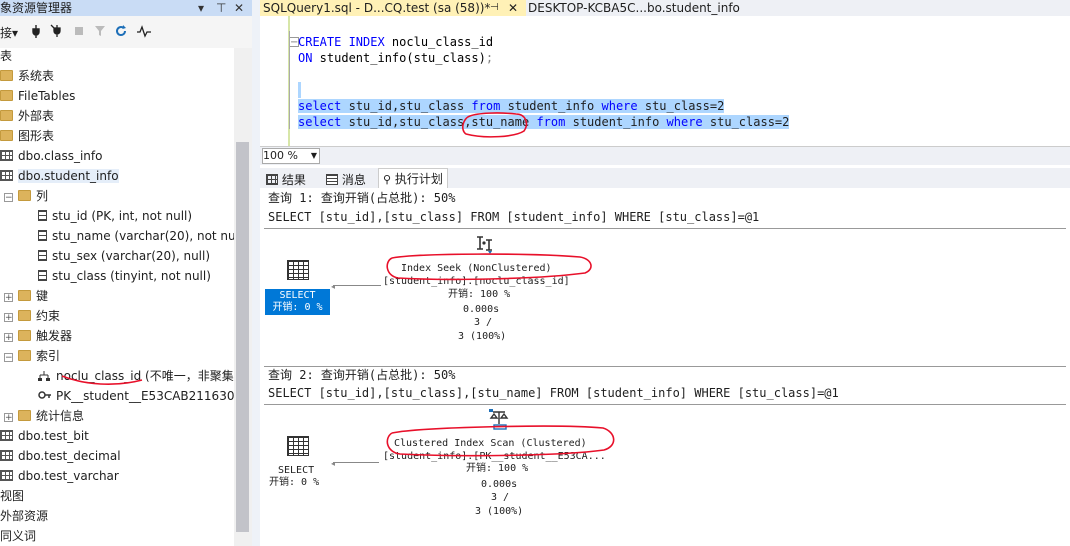 This screenshot has width=1070, height=546. What do you see at coordinates (6, 175) in the screenshot?
I see `table-icon` at bounding box center [6, 175].